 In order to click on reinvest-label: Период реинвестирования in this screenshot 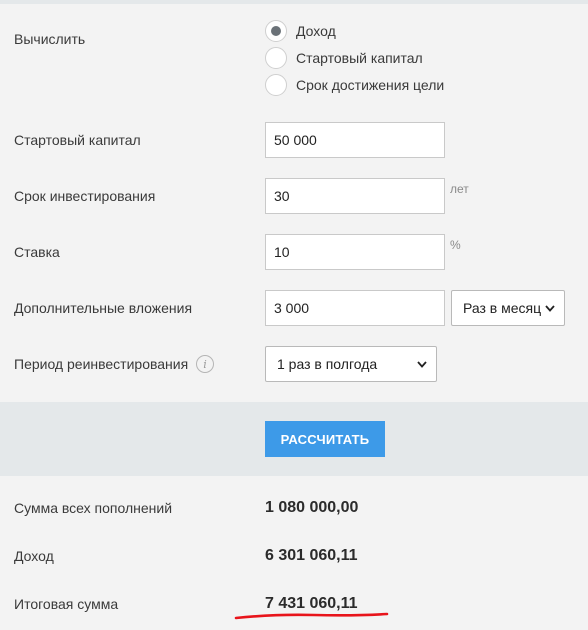, I will do `click(101, 364)`.